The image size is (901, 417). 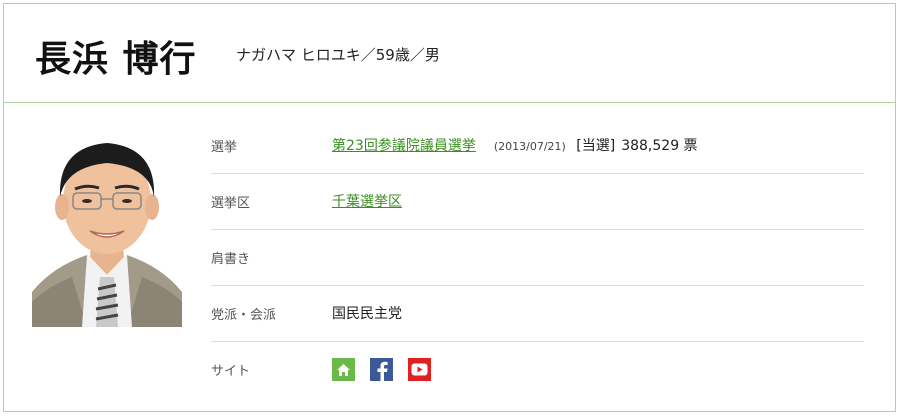 I want to click on candidate-name: 長浜 博行, so click(x=116, y=59).